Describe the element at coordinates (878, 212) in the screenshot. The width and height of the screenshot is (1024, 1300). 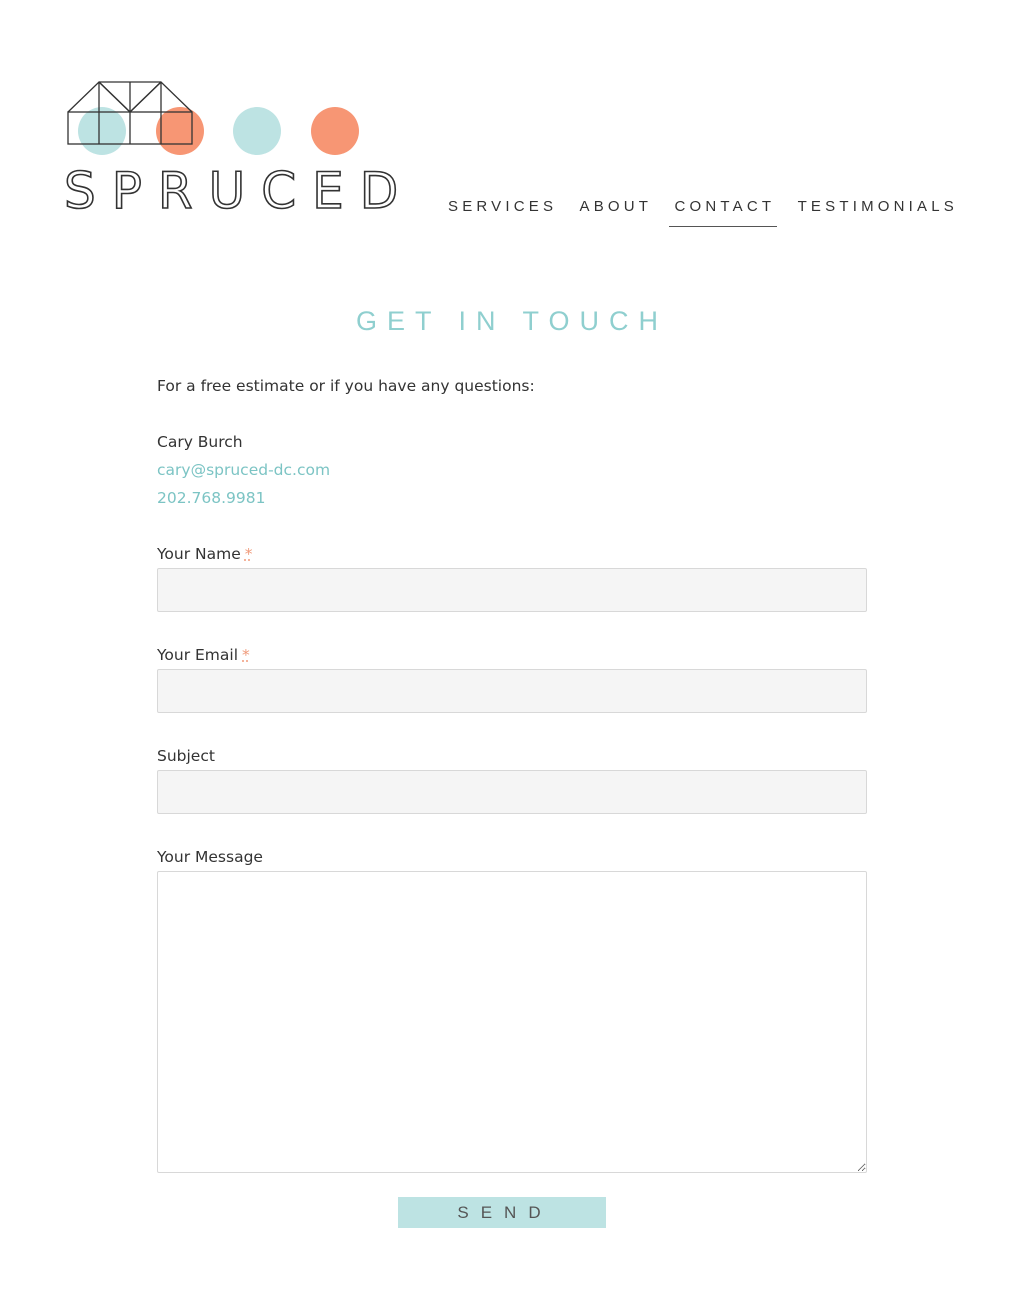
I see `nav-testimonials: TESTIMONIALS` at that location.